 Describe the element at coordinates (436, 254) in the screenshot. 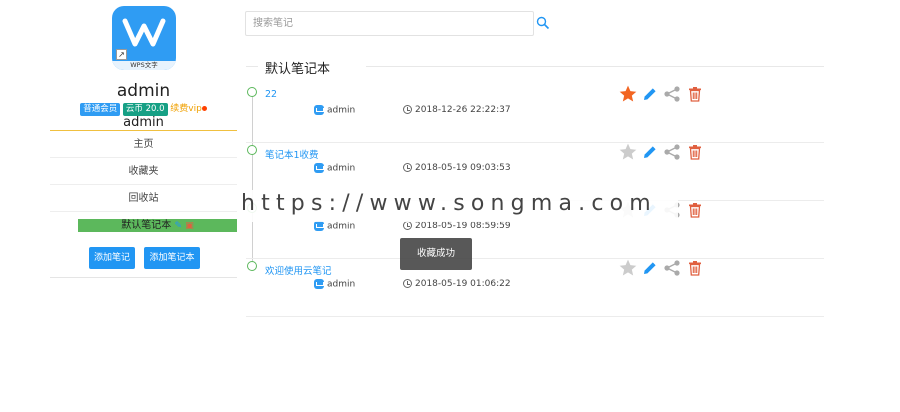

I see `toast-message: 收藏成功` at that location.